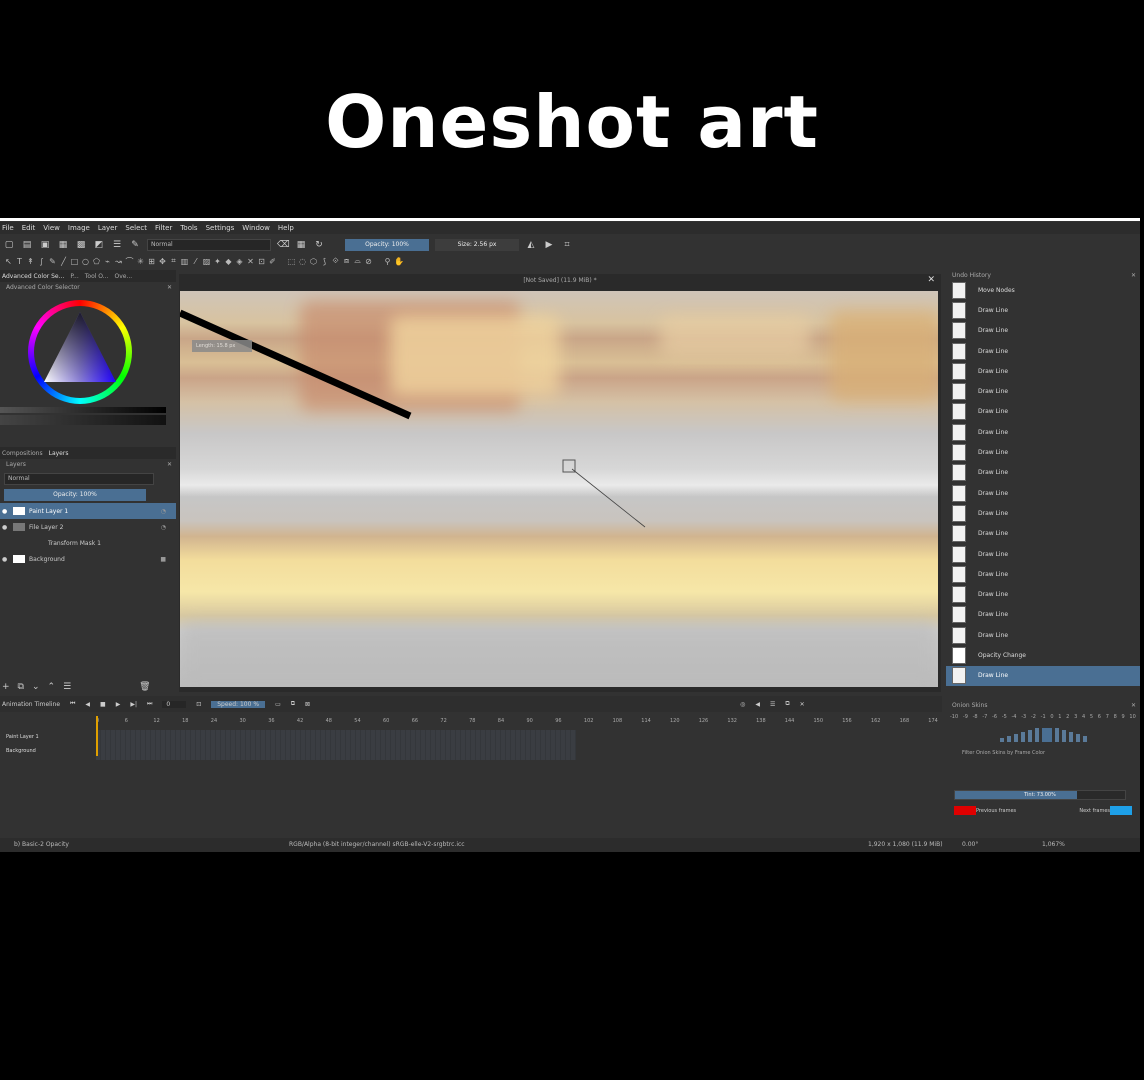 Image resolution: width=1144 pixels, height=1080 pixels. Describe the element at coordinates (1043, 290) in the screenshot. I see `history-item: Move Nodes` at that location.